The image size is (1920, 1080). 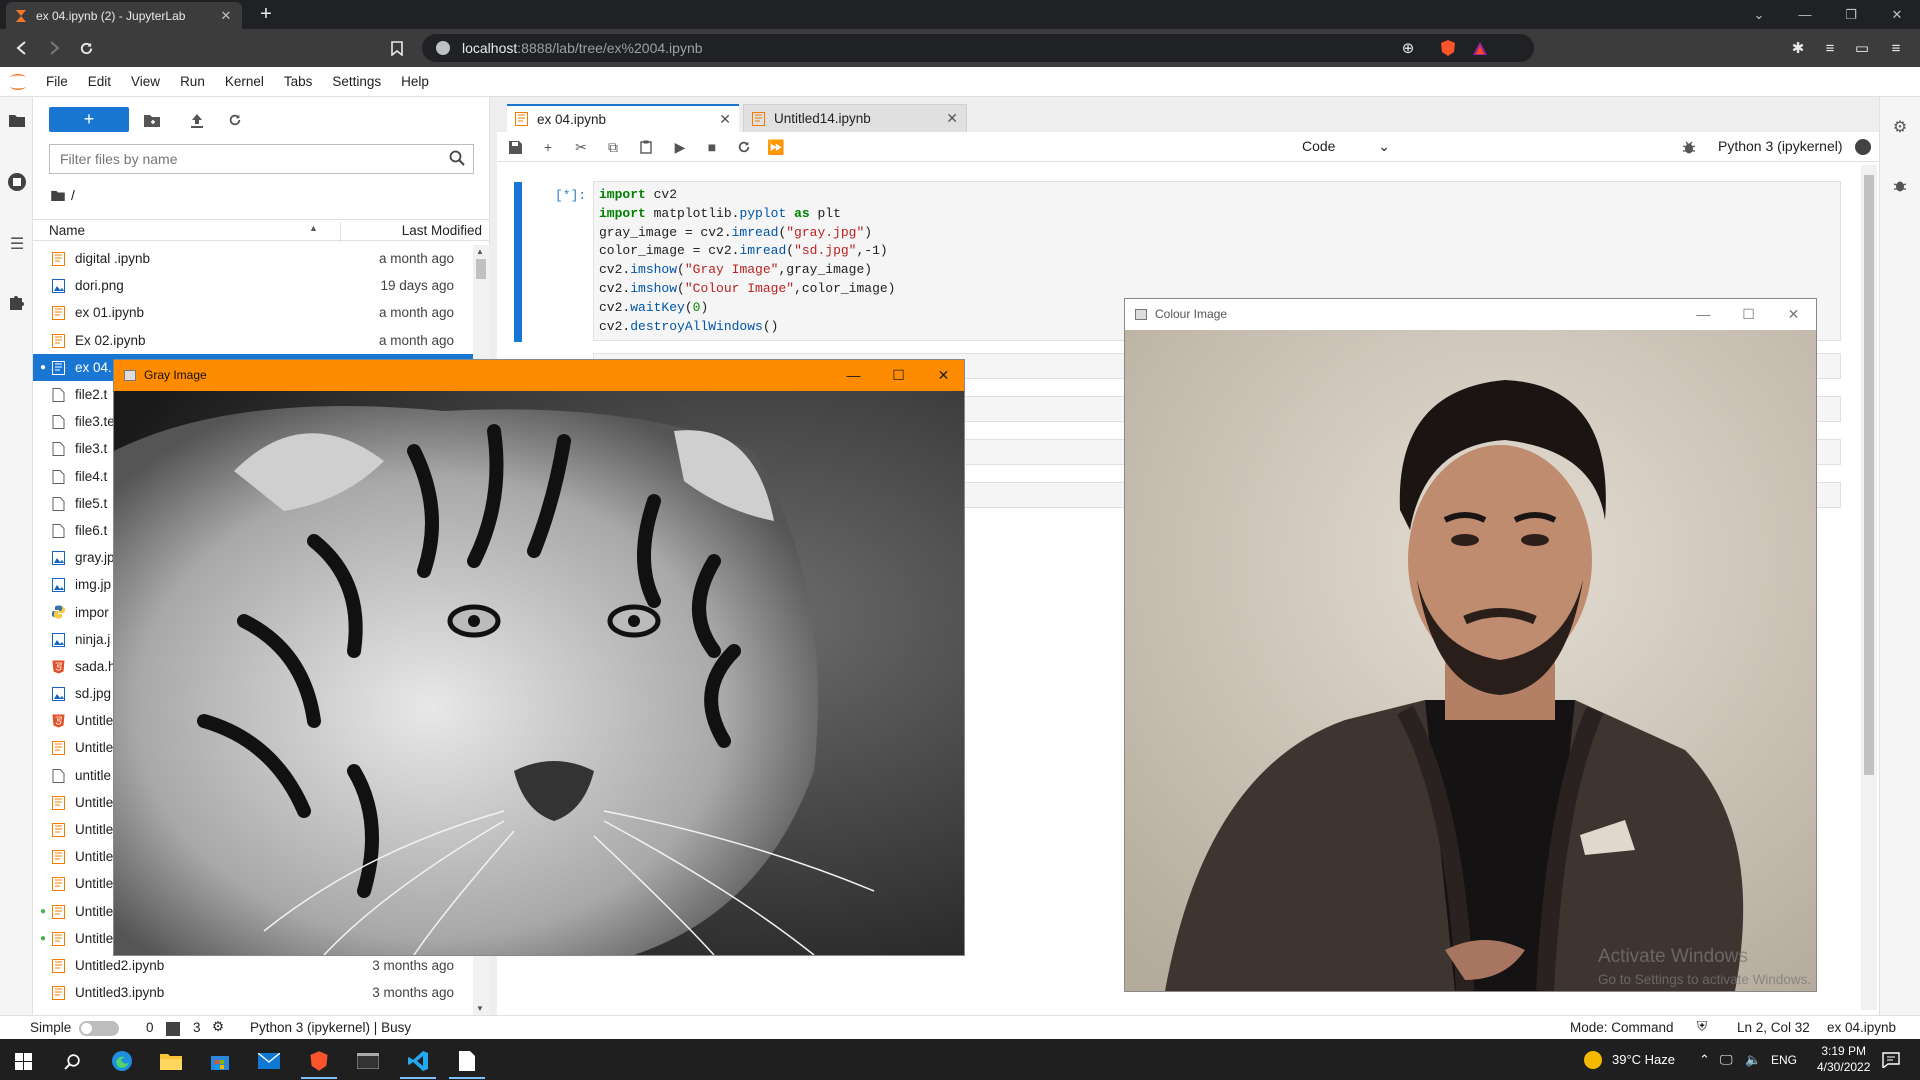 I want to click on playlist-icon: ≡, so click(x=1830, y=48).